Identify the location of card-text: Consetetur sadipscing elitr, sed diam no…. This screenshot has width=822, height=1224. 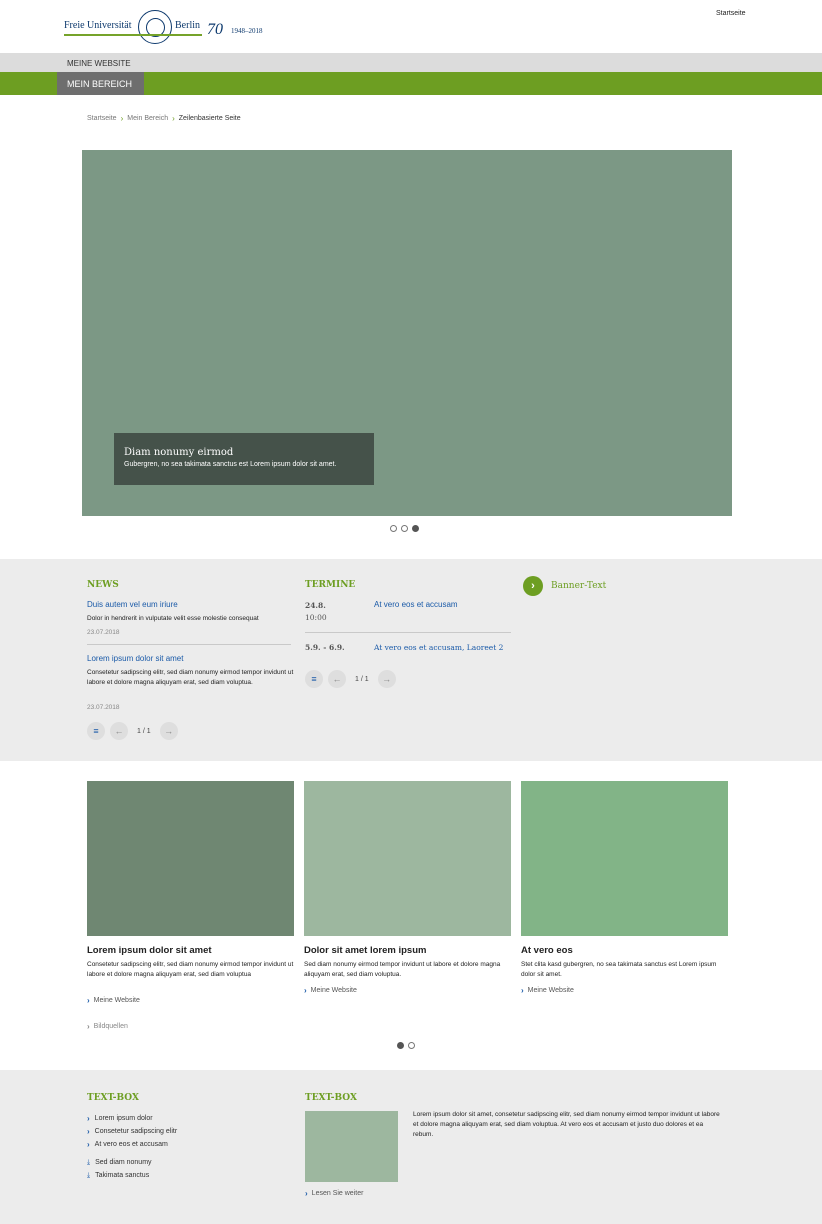
(190, 969).